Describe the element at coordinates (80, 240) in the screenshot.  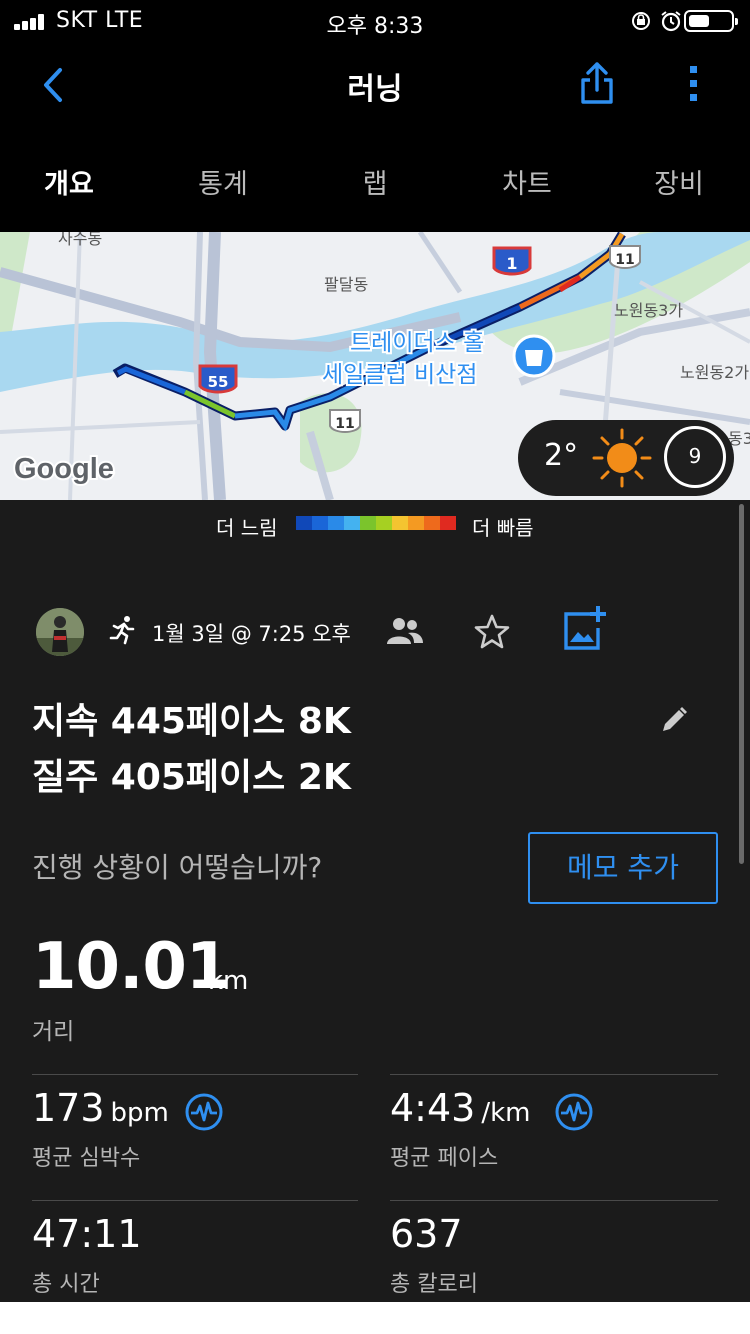
I see `map-label-district: 사수동` at that location.